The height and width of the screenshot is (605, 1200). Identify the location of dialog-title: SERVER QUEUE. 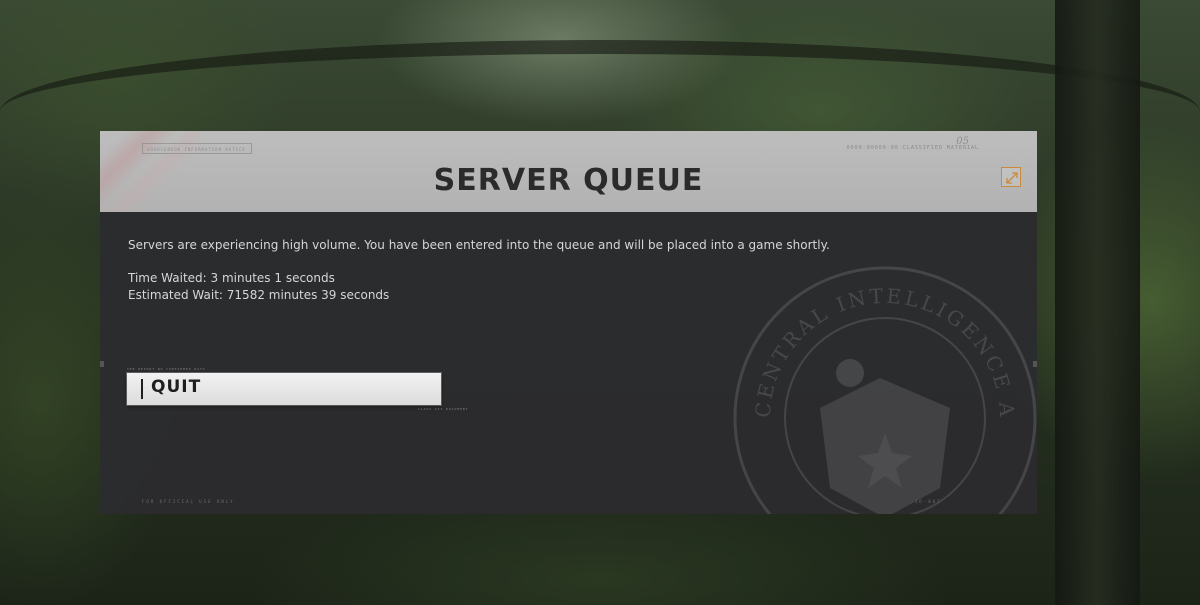
(568, 180).